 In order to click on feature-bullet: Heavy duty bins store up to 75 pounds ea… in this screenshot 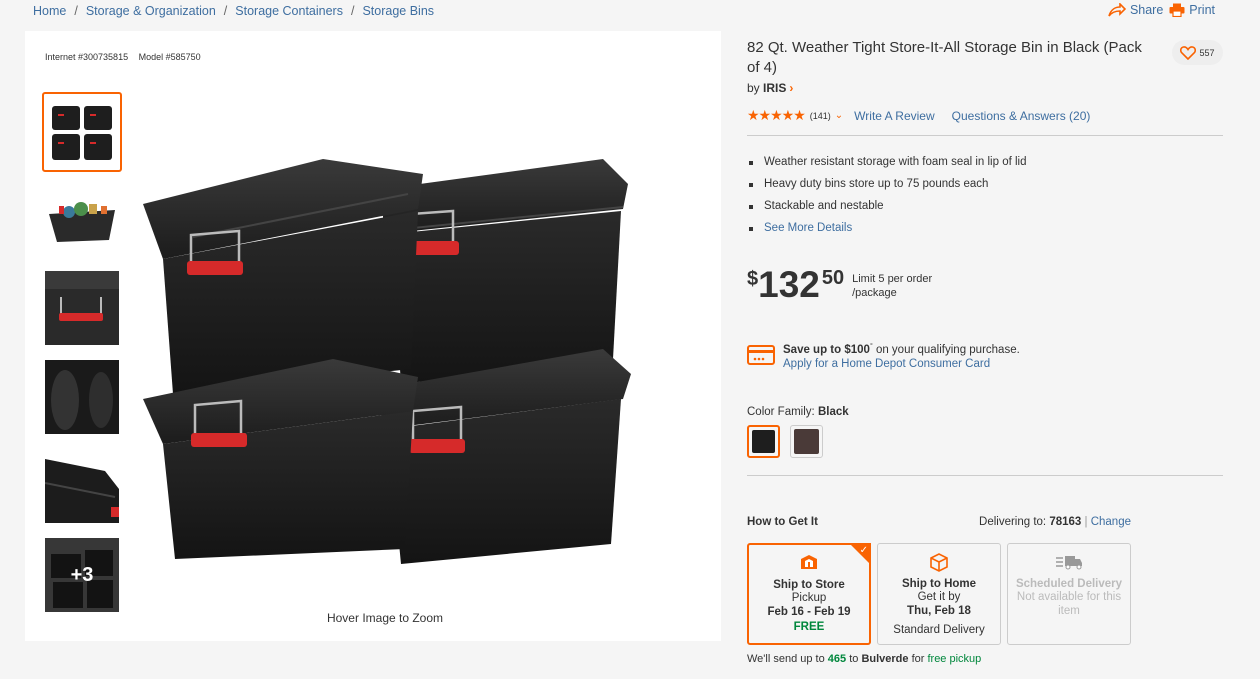, I will do `click(985, 189)`.